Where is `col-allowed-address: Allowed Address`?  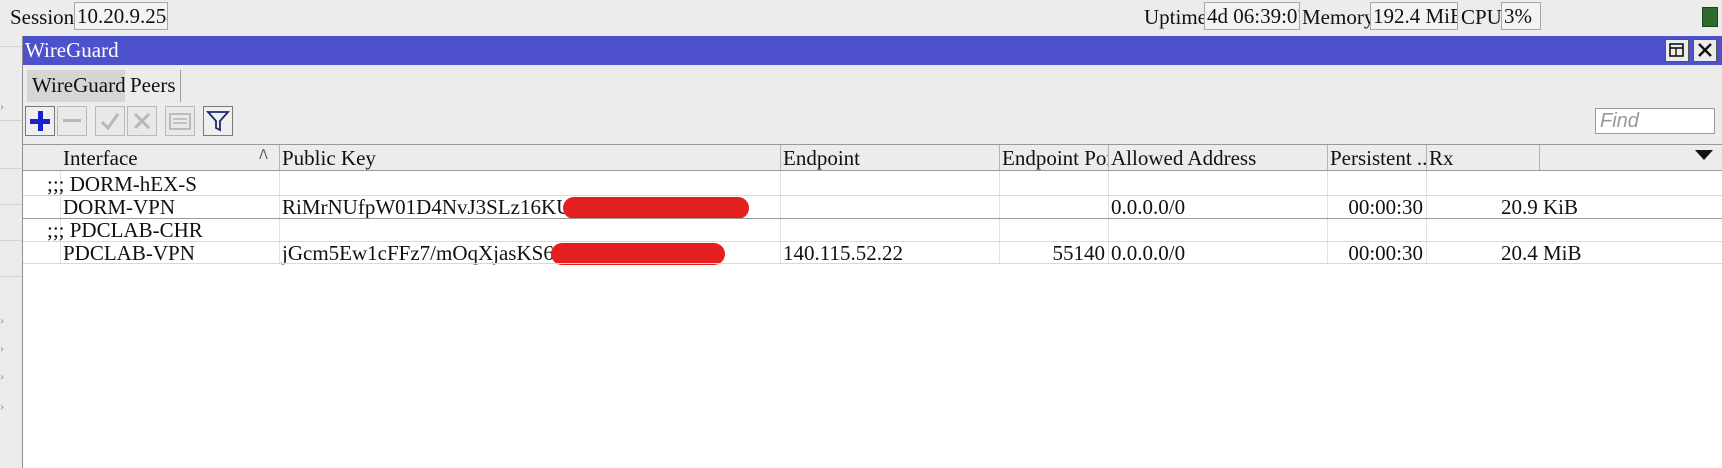 col-allowed-address: Allowed Address is located at coordinates (1218, 157).